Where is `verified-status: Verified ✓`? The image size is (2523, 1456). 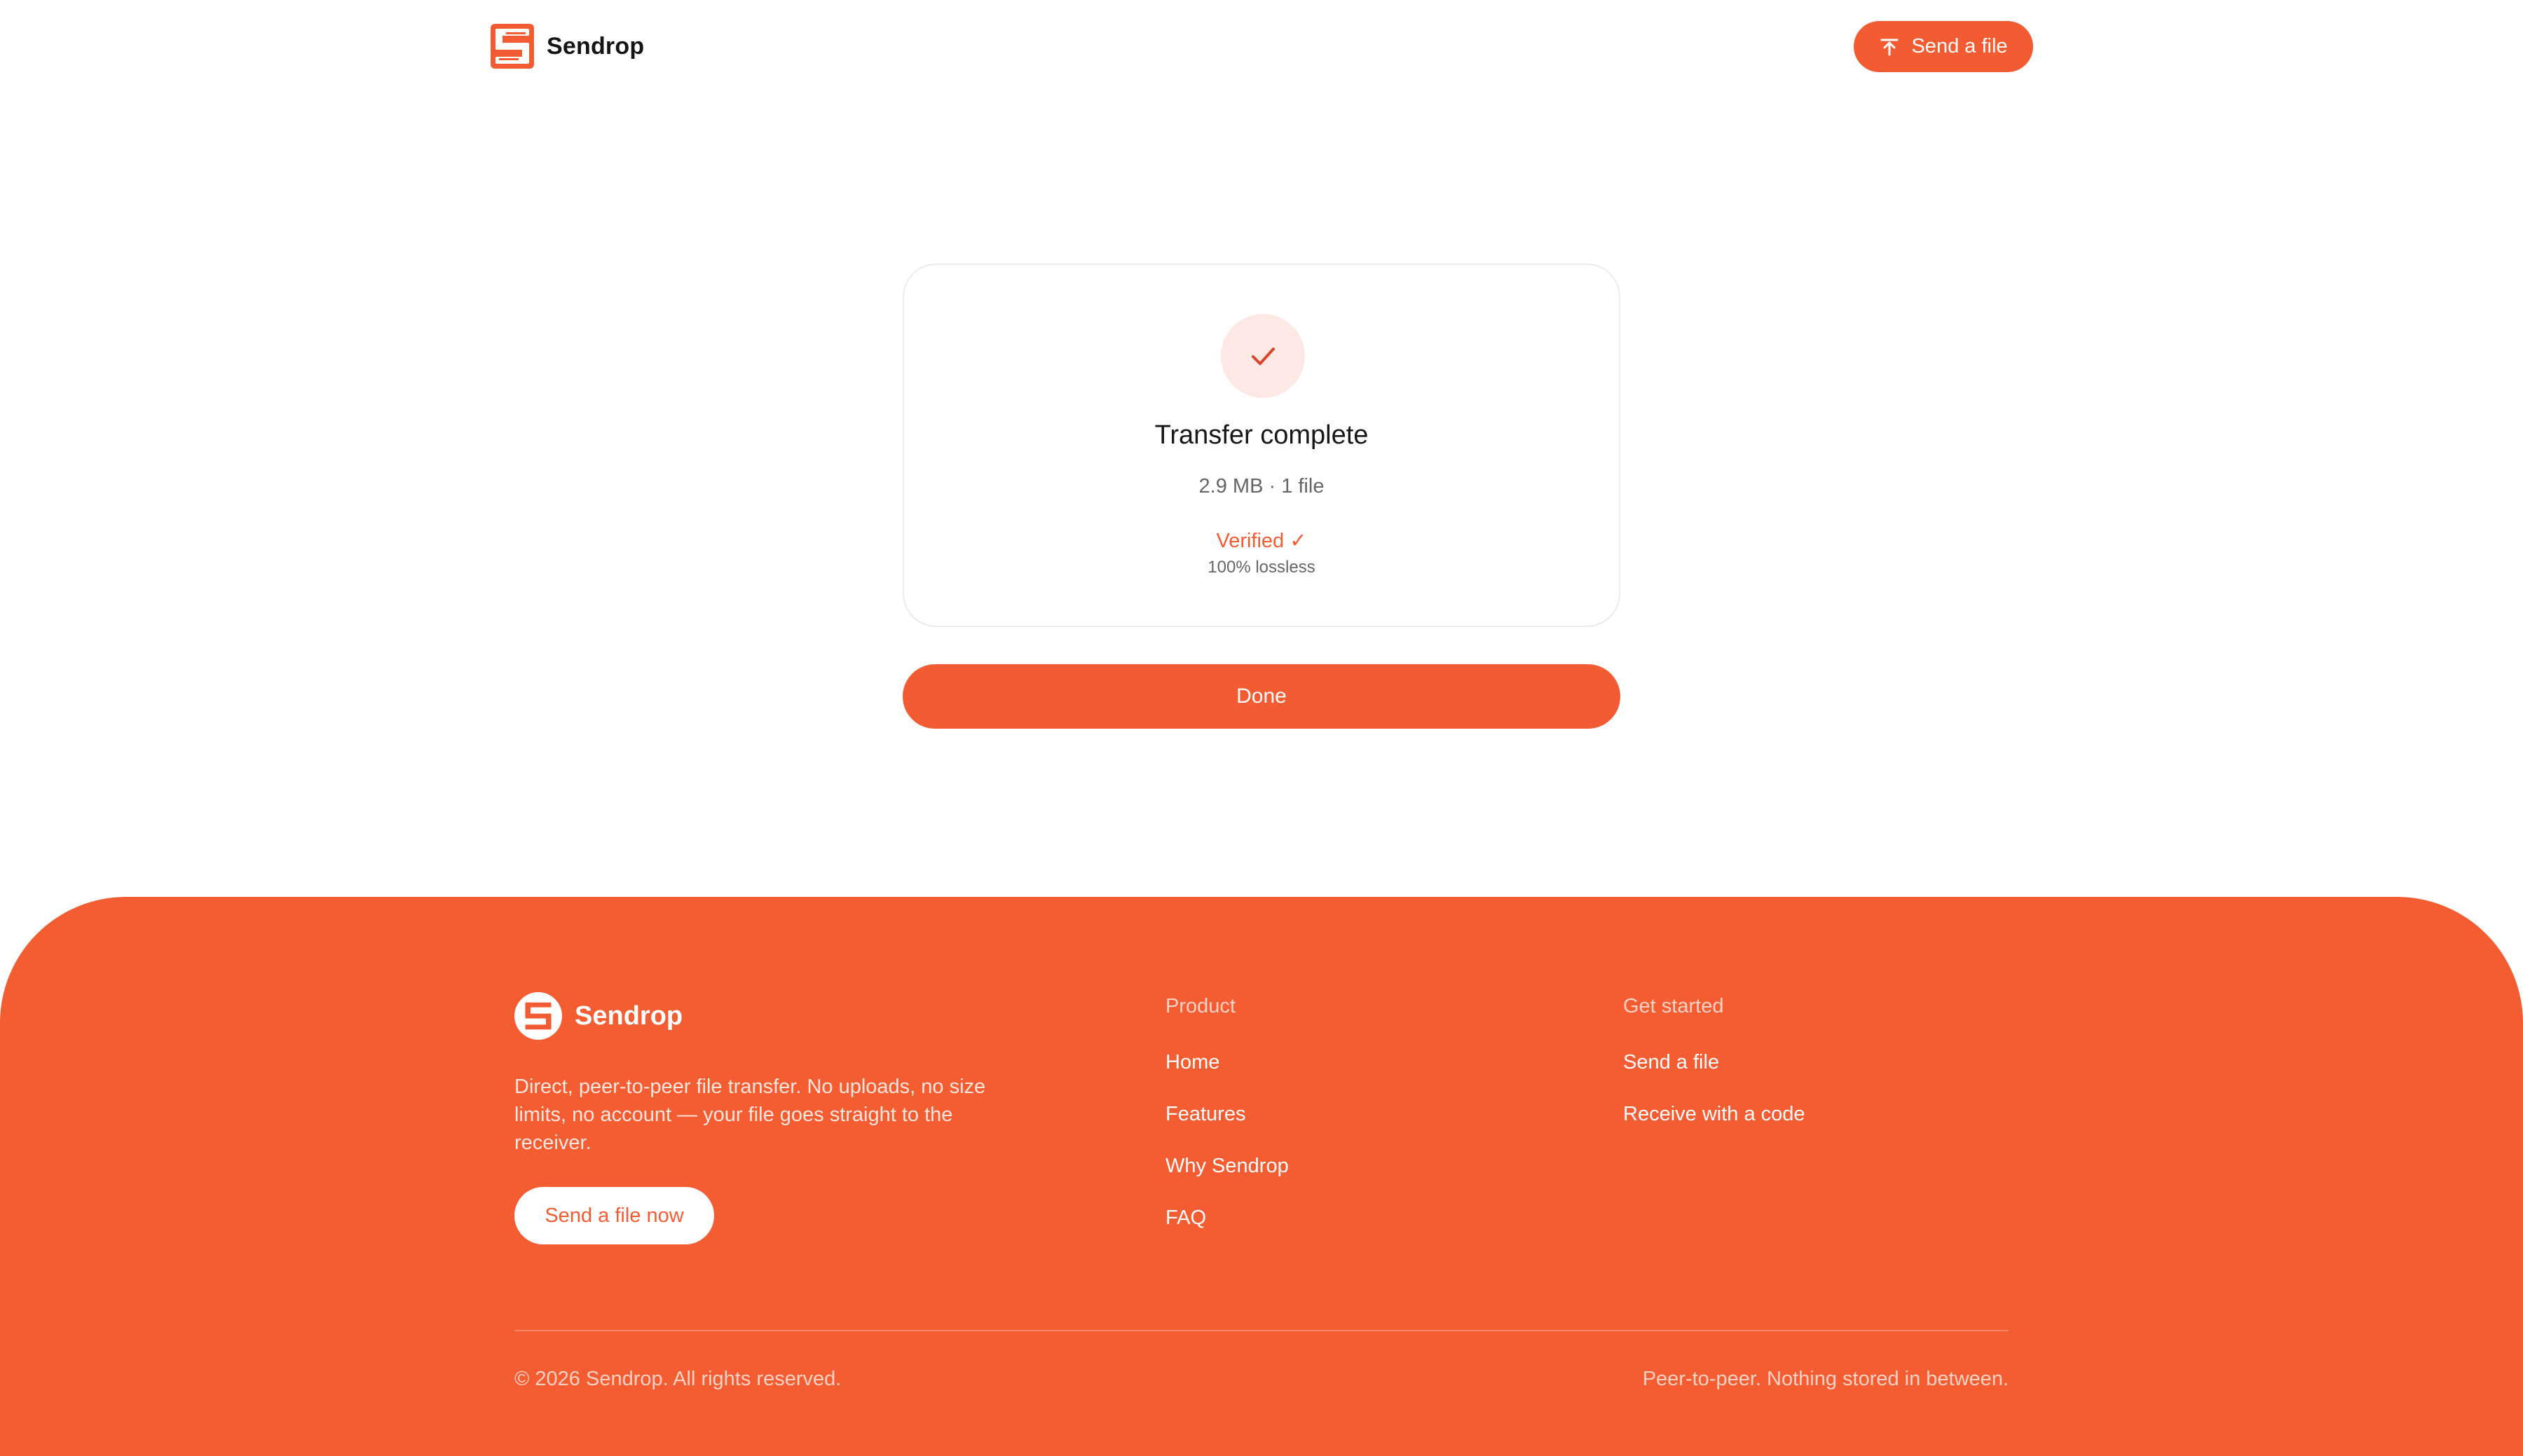
verified-status: Verified ✓ is located at coordinates (1261, 541).